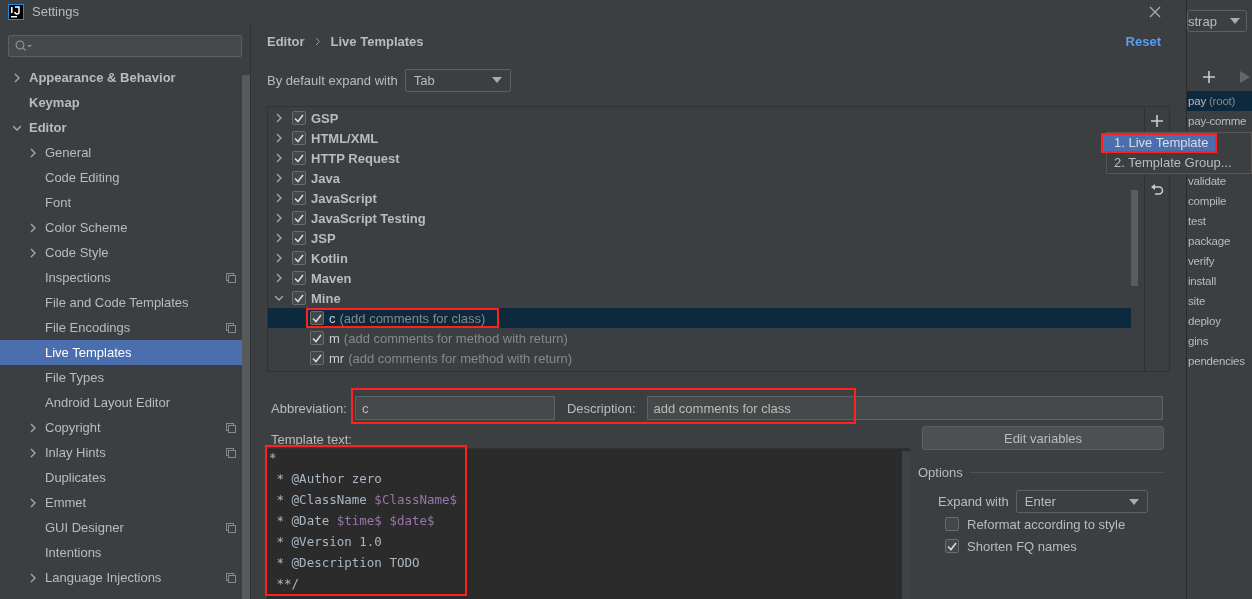 Image resolution: width=1252 pixels, height=599 pixels. What do you see at coordinates (1219, 101) in the screenshot?
I see `maven-tree-item: pay (root)` at bounding box center [1219, 101].